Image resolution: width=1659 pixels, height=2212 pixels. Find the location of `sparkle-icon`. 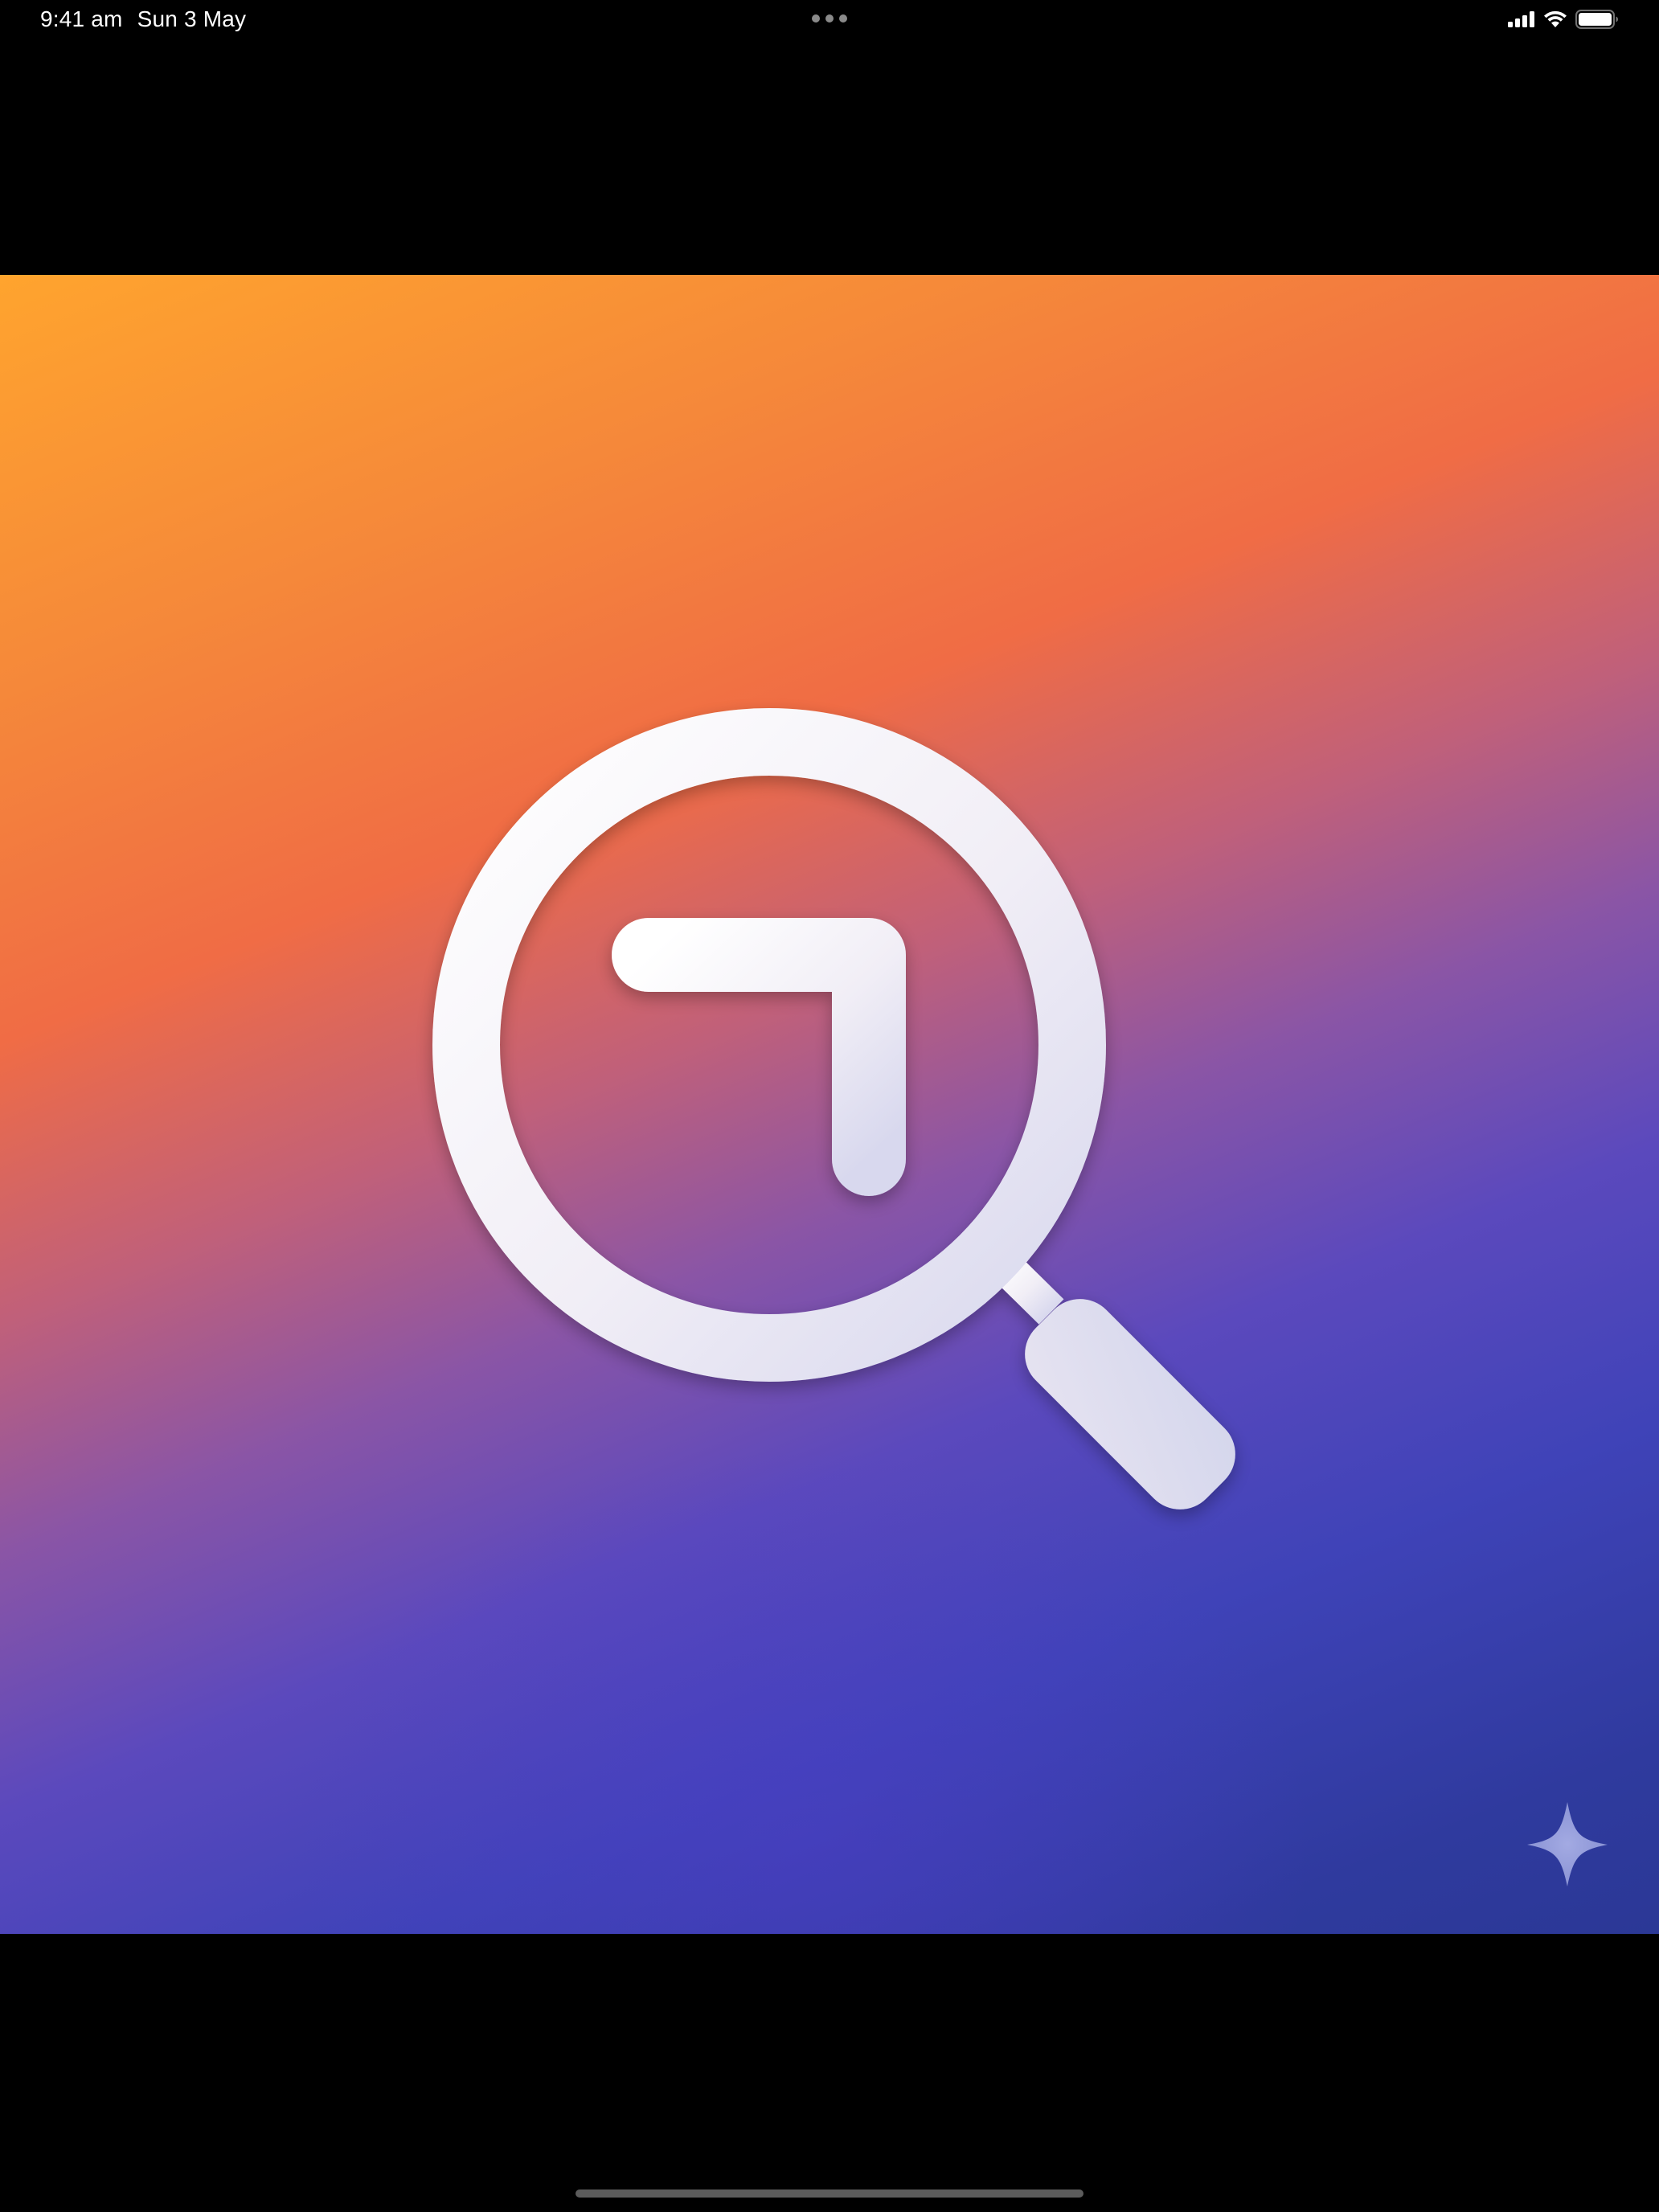

sparkle-icon is located at coordinates (1567, 1844).